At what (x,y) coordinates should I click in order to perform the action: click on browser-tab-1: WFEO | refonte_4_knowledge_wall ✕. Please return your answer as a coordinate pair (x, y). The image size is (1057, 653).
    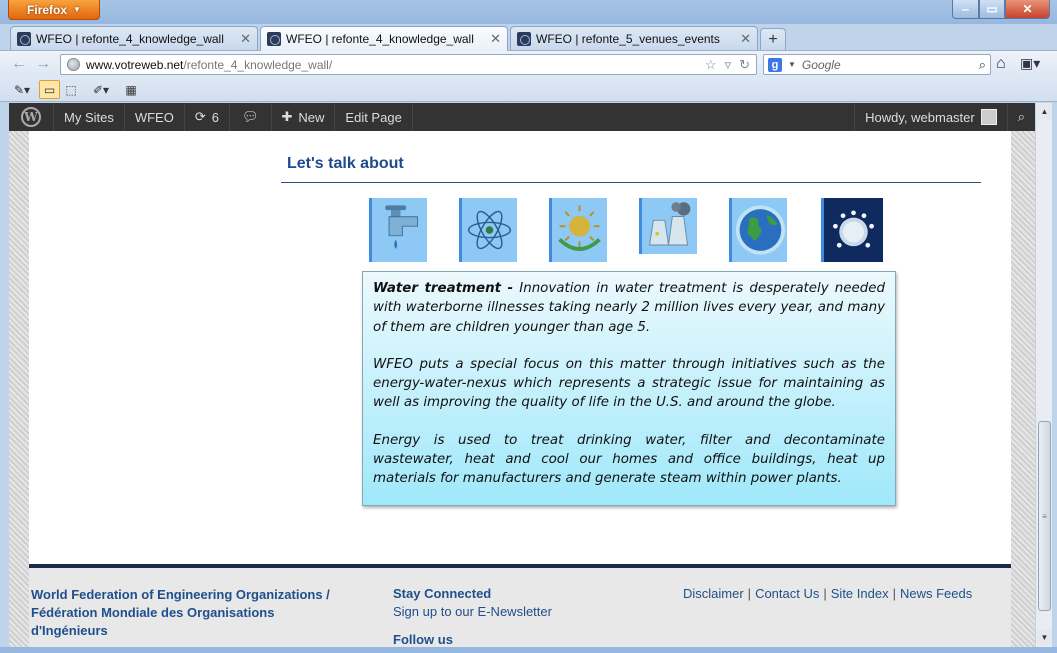
    Looking at the image, I should click on (134, 38).